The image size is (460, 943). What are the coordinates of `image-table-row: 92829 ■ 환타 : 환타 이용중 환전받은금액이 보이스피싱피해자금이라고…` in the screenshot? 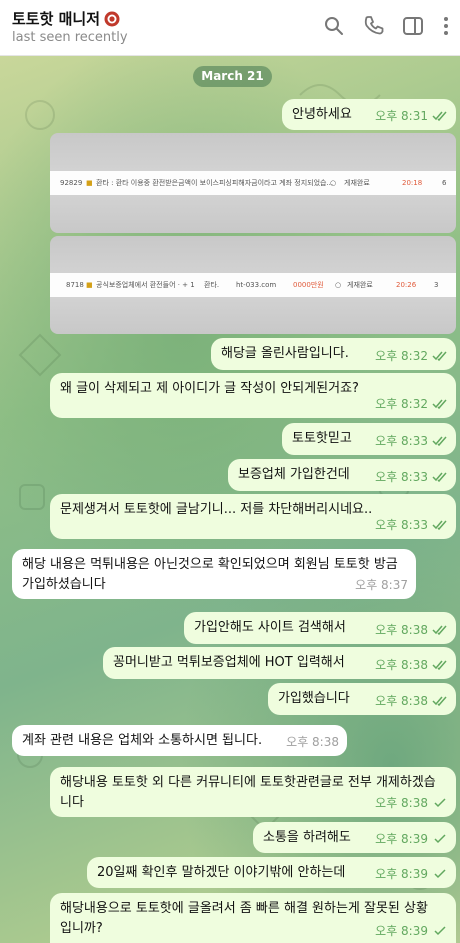 It's located at (253, 183).